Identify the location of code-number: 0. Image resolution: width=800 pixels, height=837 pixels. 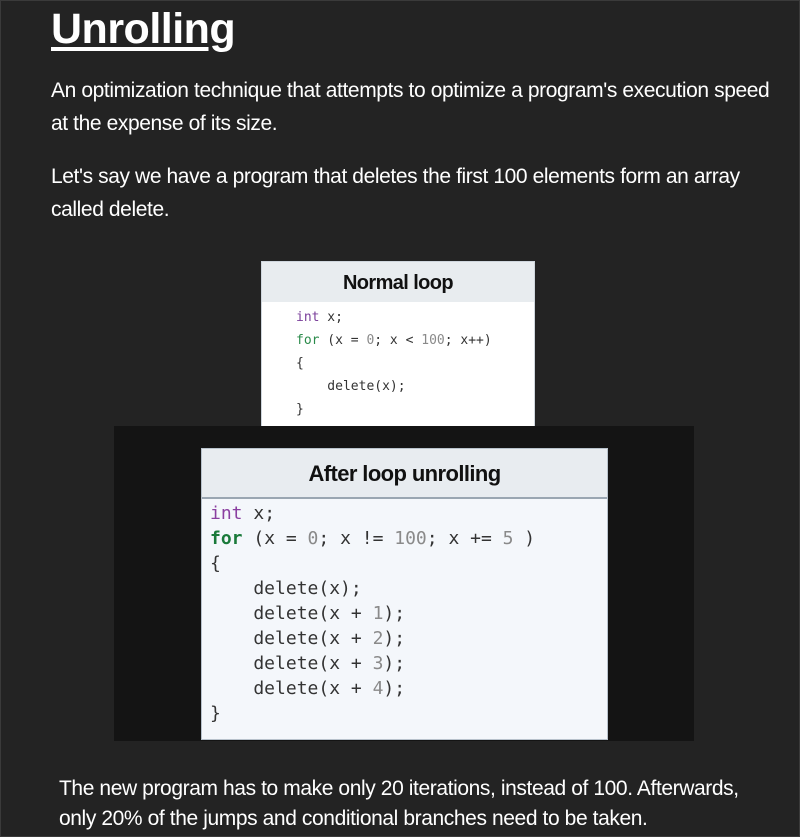
(313, 538).